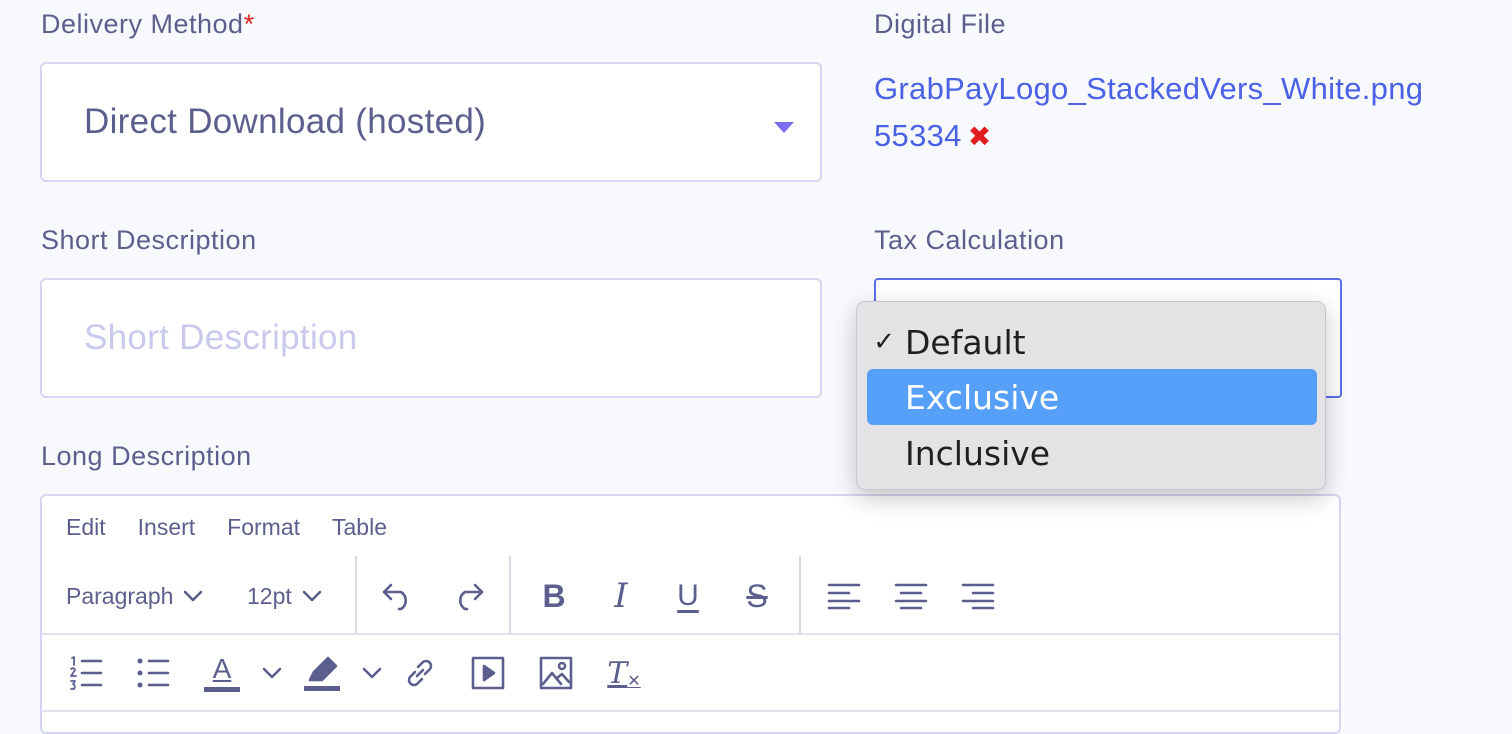 The width and height of the screenshot is (1512, 734). I want to click on bullet-list-button, so click(153, 673).